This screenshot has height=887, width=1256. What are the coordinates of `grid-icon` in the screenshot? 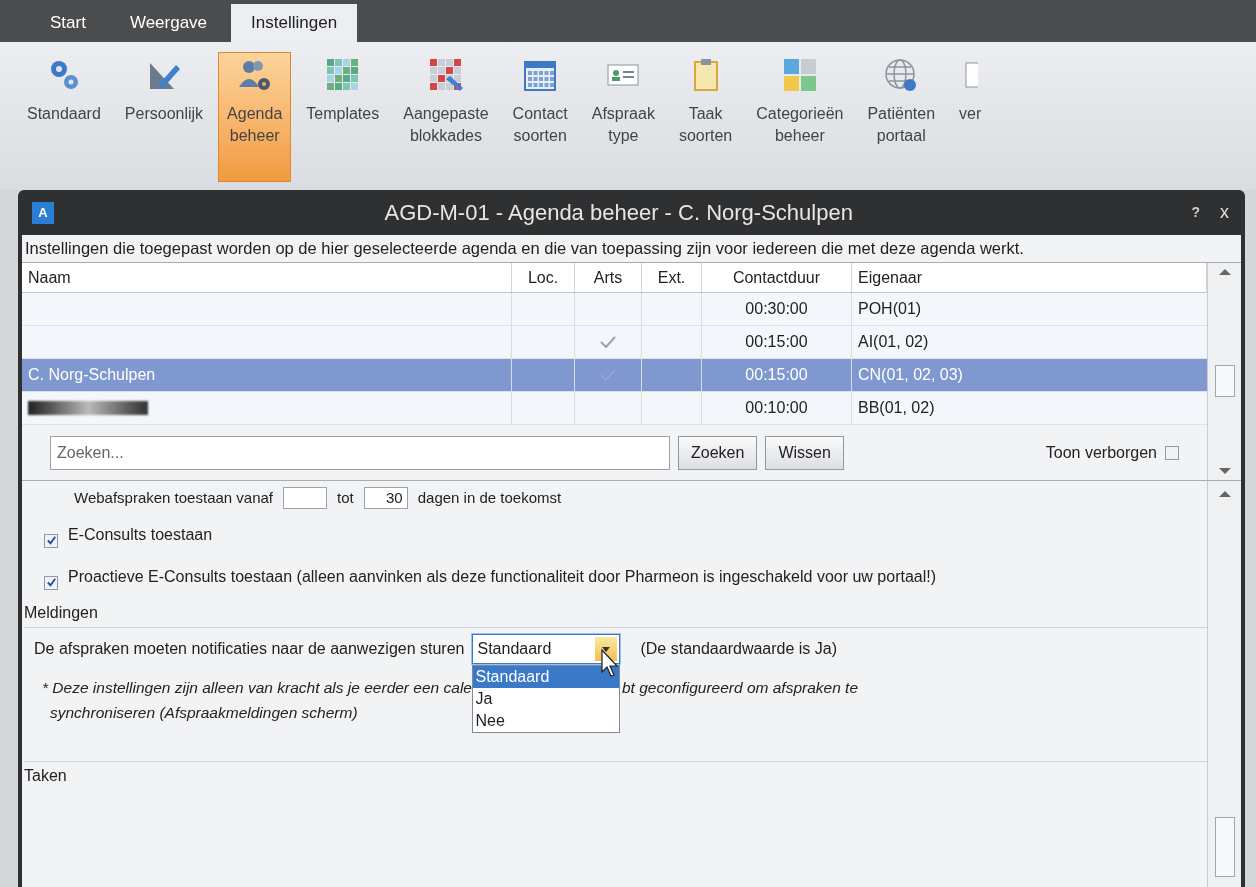 It's located at (342, 75).